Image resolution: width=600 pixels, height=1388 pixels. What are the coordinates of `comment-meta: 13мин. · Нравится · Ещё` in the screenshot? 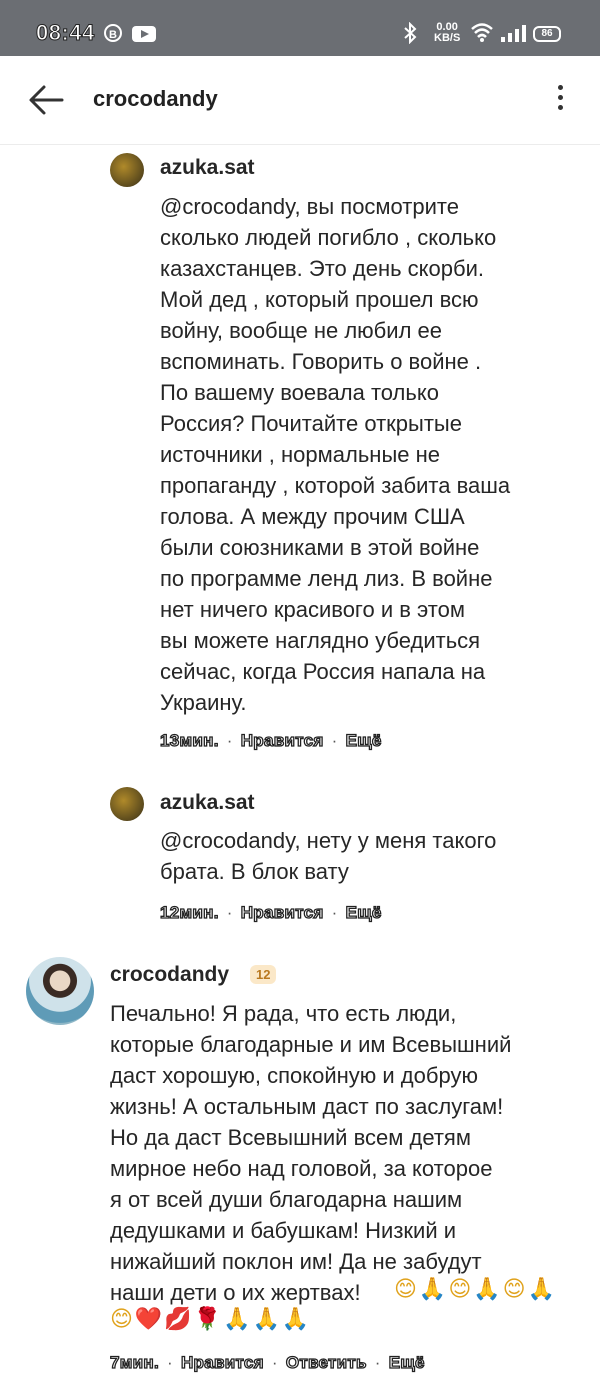 It's located at (270, 740).